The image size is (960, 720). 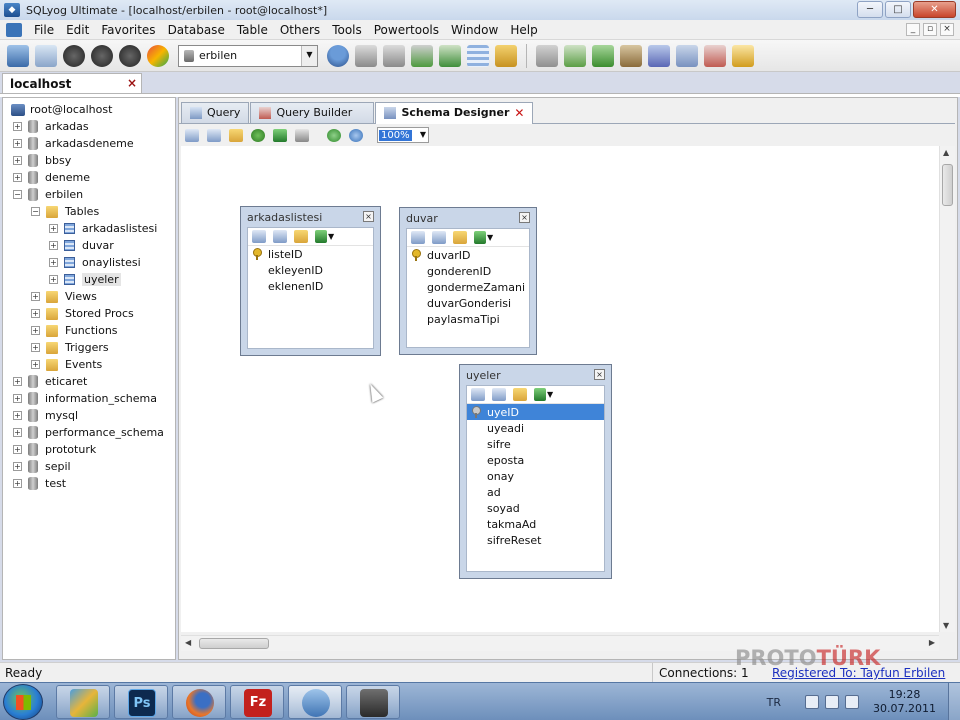 I want to click on tree-table-uyeler: + uyeler, so click(x=85, y=279).